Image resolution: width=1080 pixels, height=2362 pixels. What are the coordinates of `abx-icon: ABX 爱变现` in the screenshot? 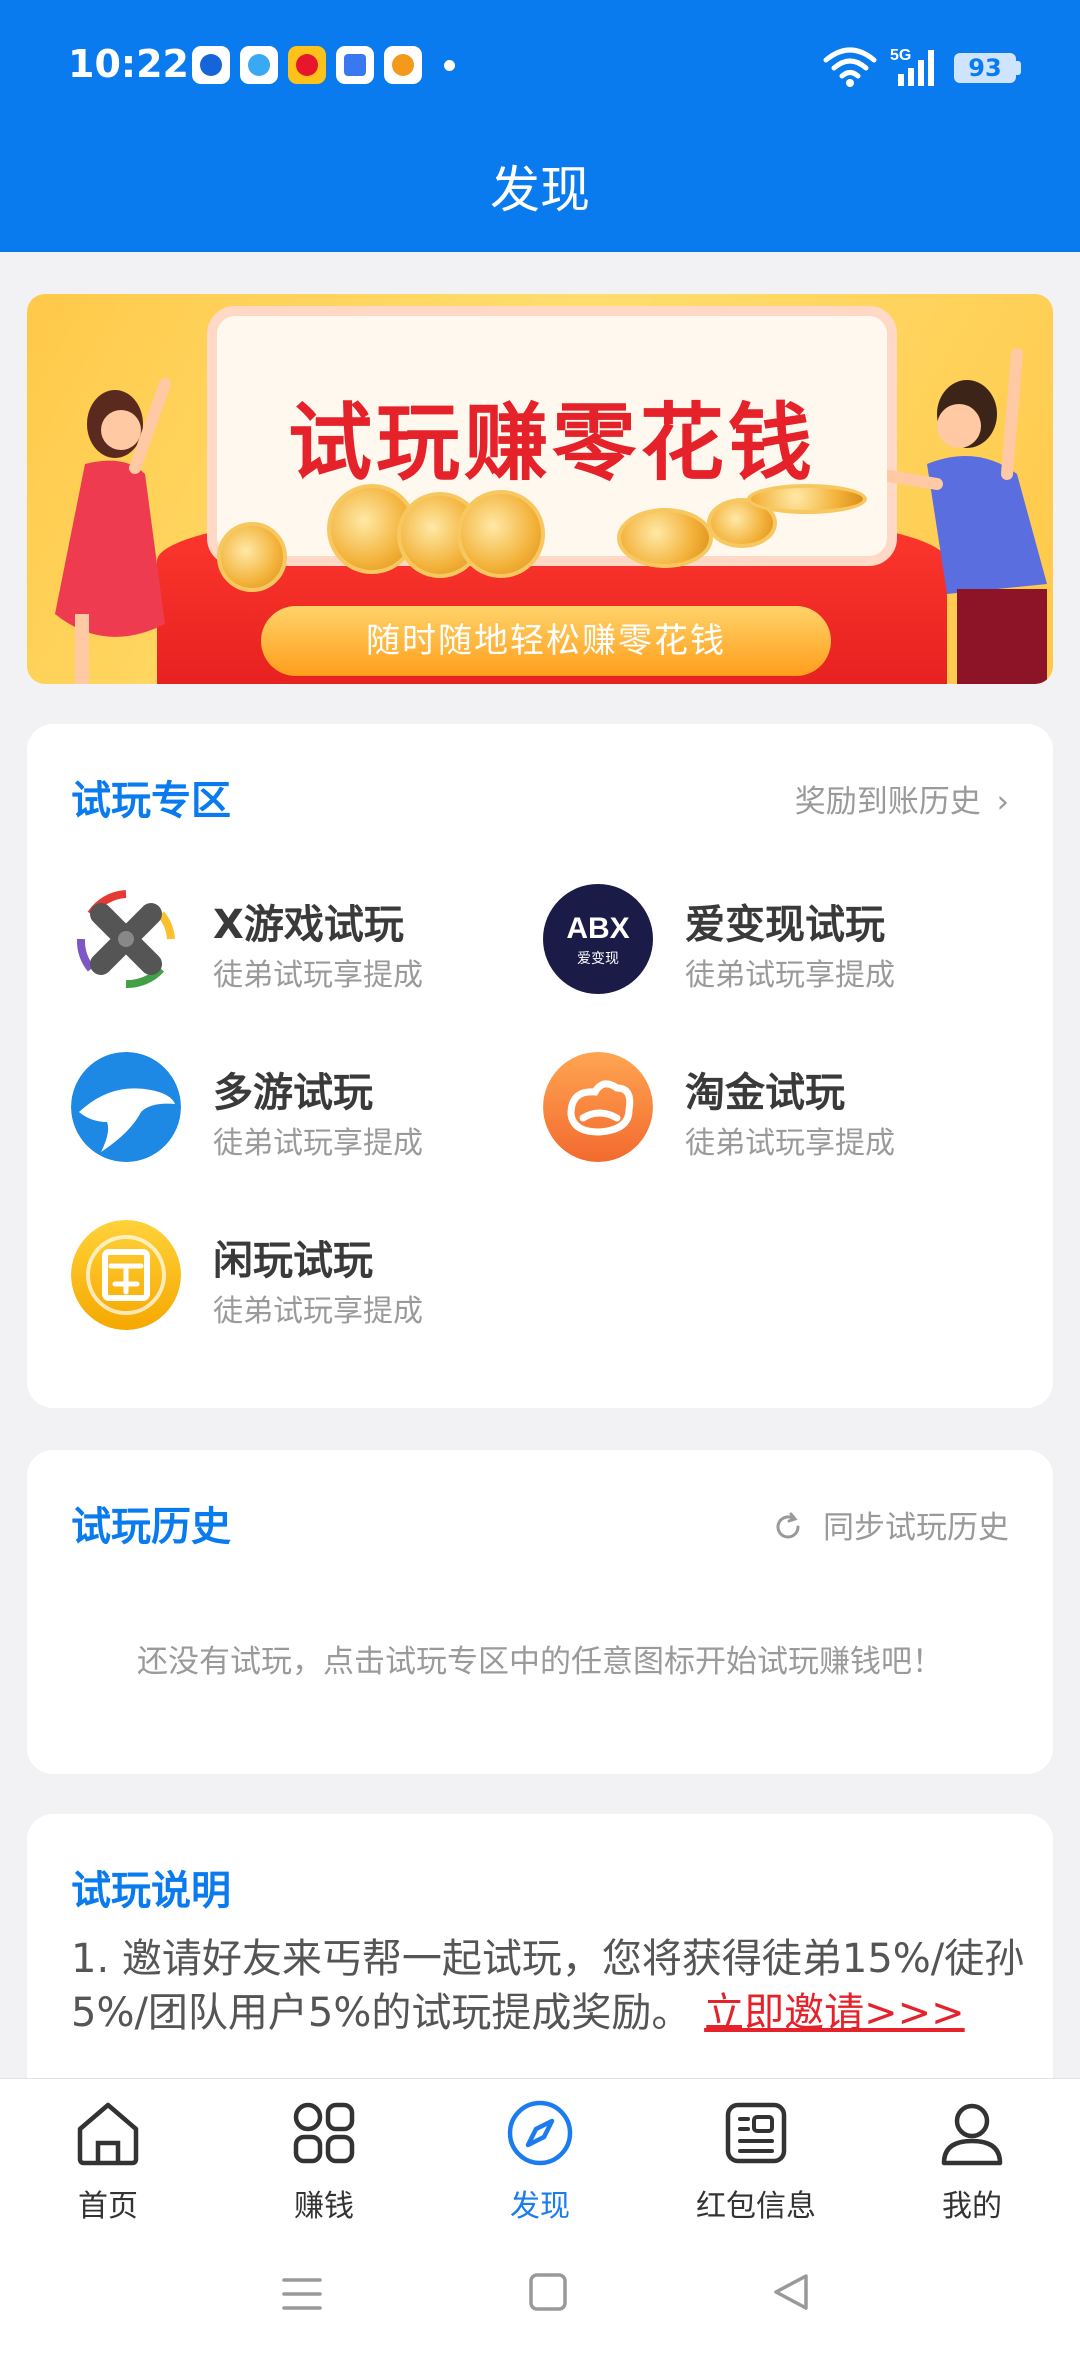 It's located at (598, 939).